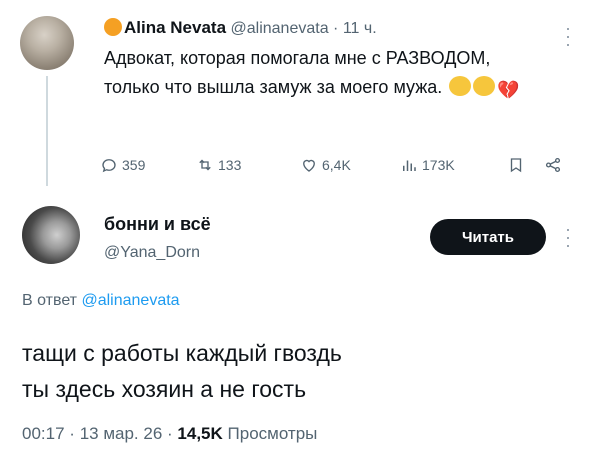  I want to click on orange-circle-emoji-icon, so click(113, 27).